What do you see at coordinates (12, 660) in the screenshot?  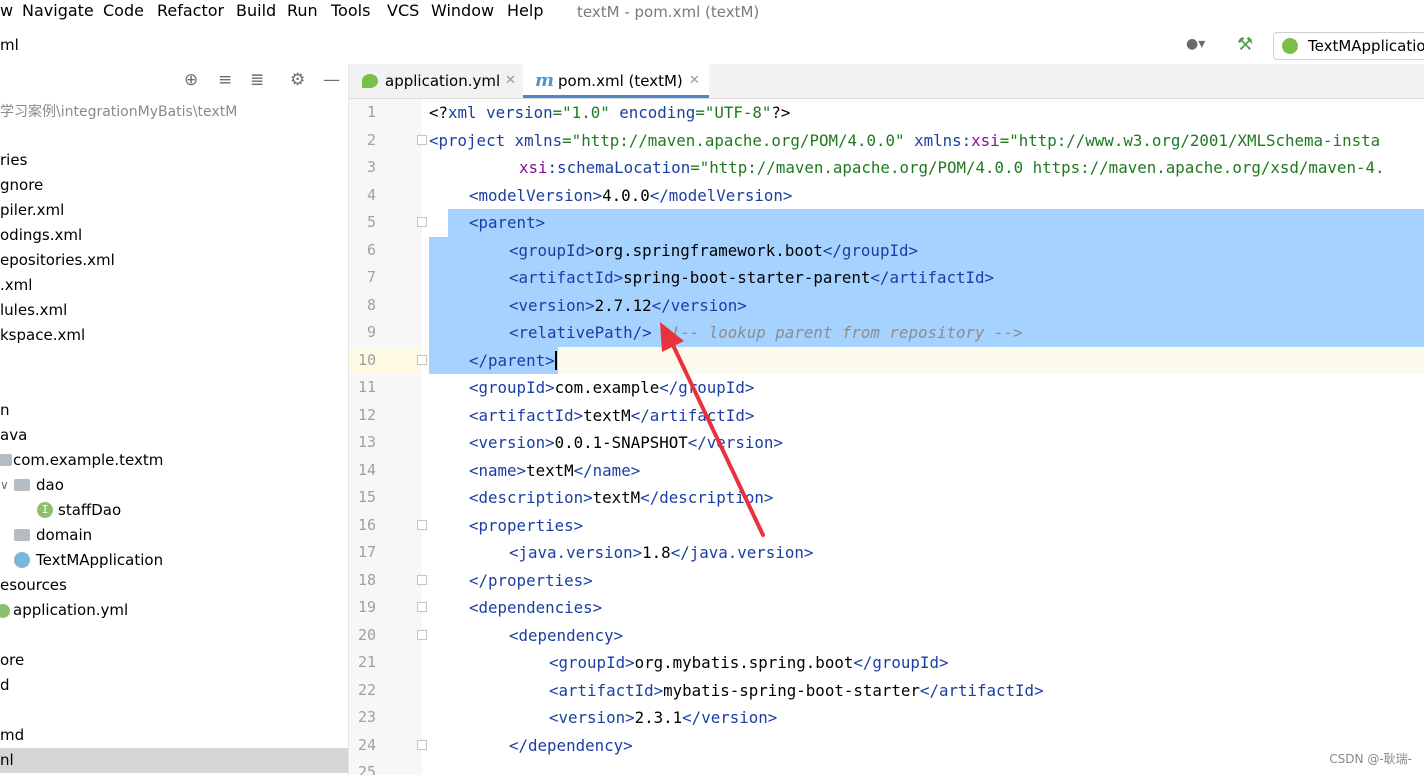 I see `tree-item-label: ore` at bounding box center [12, 660].